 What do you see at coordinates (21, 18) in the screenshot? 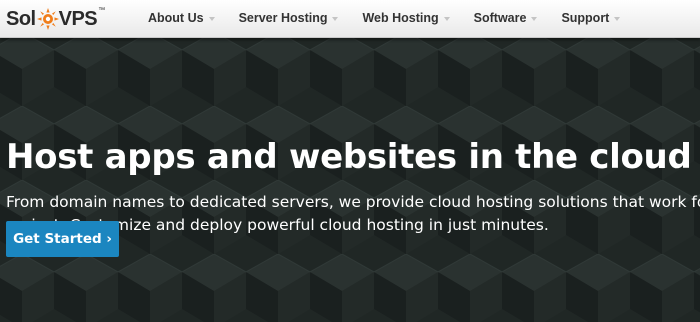
I see `logo-text-sol: Sol` at bounding box center [21, 18].